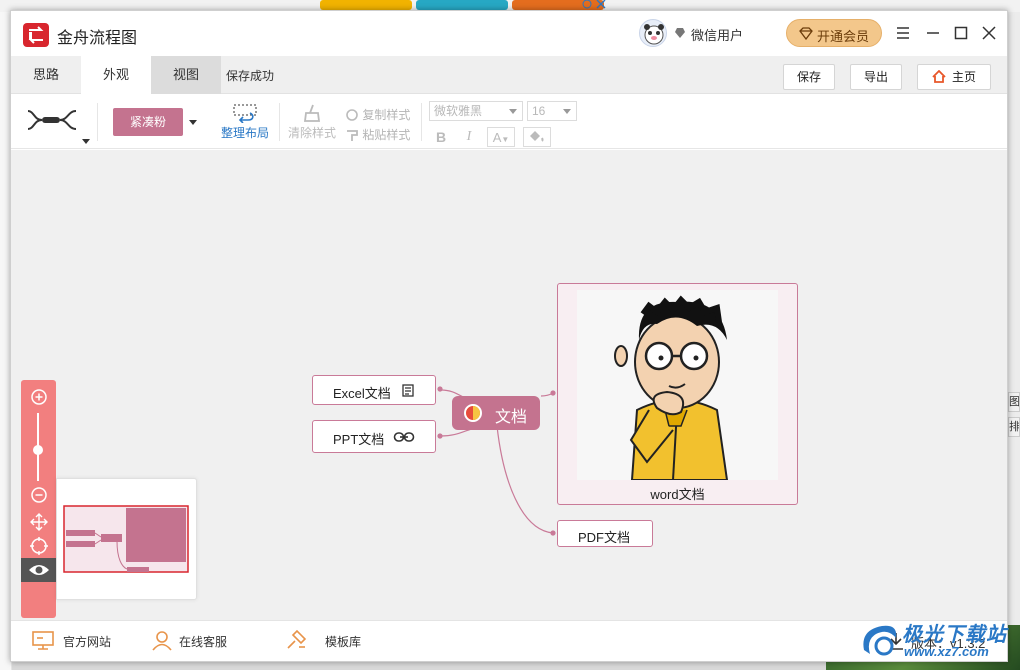  I want to click on save-button: 保存, so click(809, 77).